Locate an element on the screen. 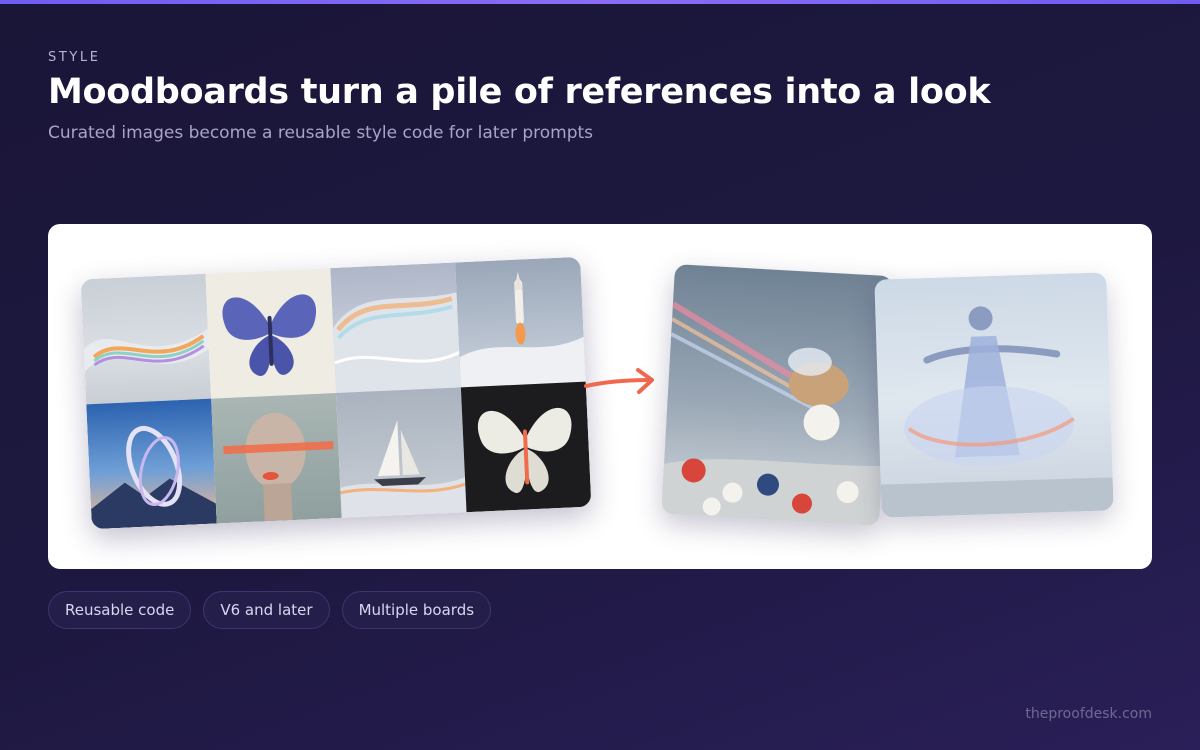 The image size is (1200, 750). chip-reusable-code: Reusable code is located at coordinates (120, 610).